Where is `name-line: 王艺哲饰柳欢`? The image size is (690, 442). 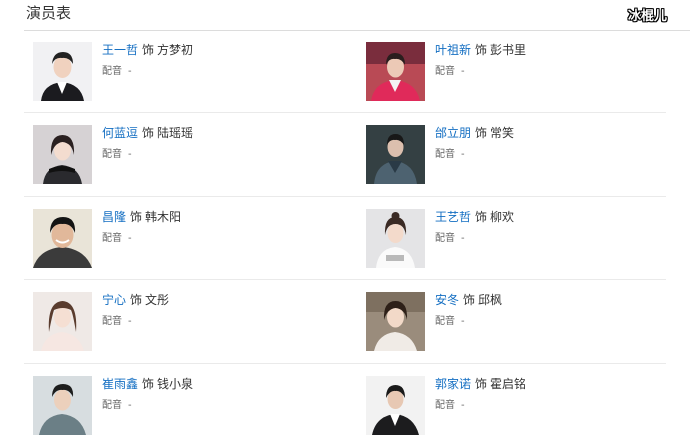 name-line: 王艺哲饰柳欢 is located at coordinates (474, 217).